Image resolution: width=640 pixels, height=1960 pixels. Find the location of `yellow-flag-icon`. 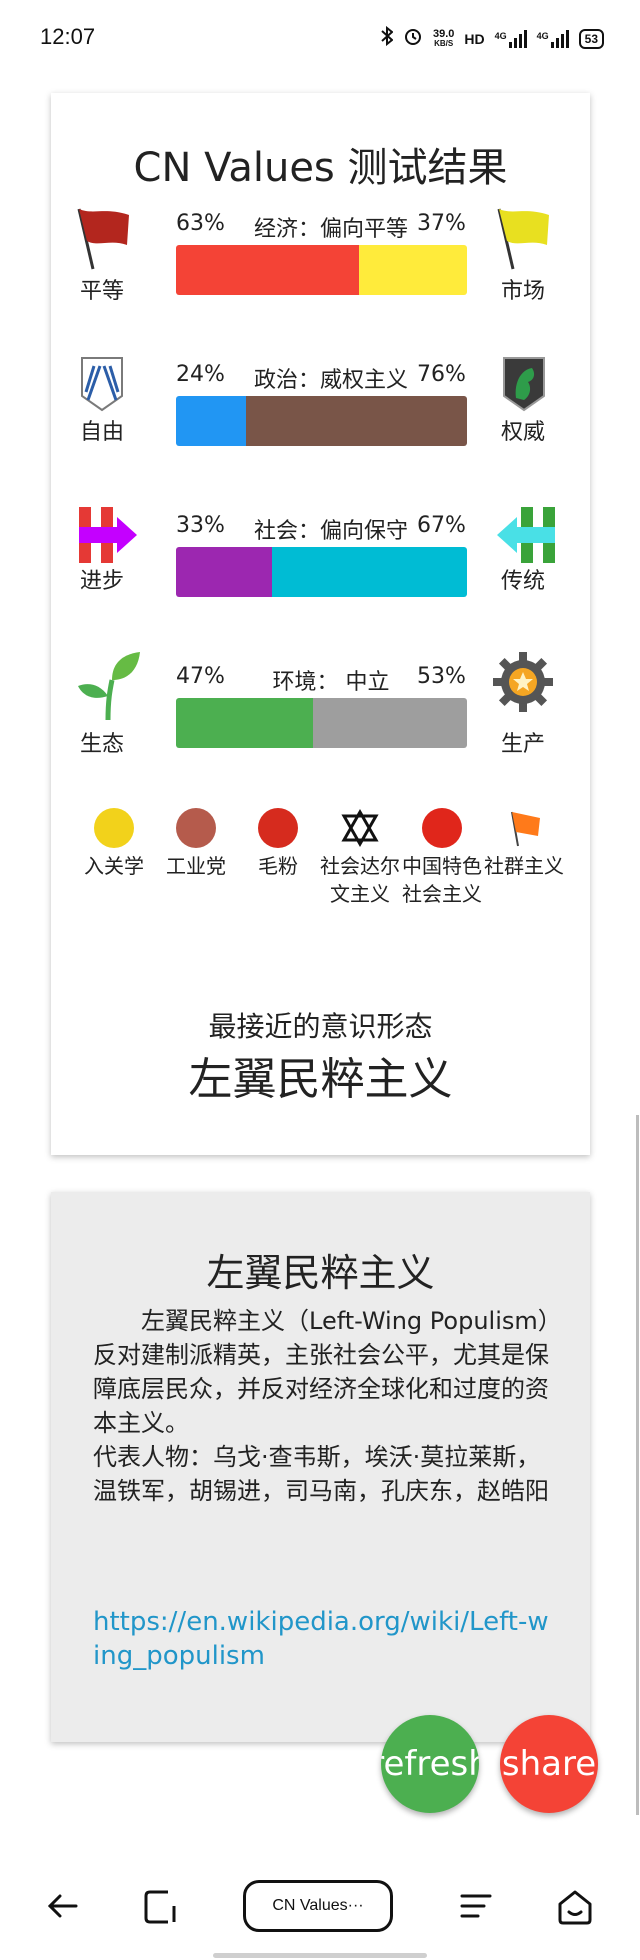

yellow-flag-icon is located at coordinates (522, 237).